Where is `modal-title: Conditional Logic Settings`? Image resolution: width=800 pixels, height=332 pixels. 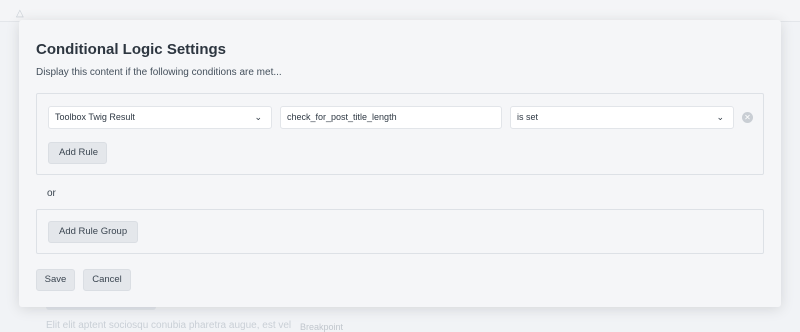
modal-title: Conditional Logic Settings is located at coordinates (131, 49).